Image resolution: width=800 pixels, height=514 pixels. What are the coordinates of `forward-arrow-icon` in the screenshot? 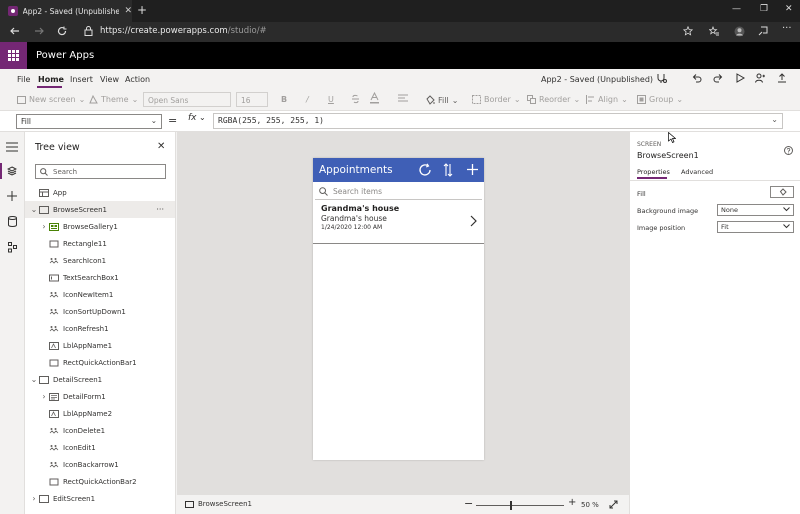 It's located at (39, 31).